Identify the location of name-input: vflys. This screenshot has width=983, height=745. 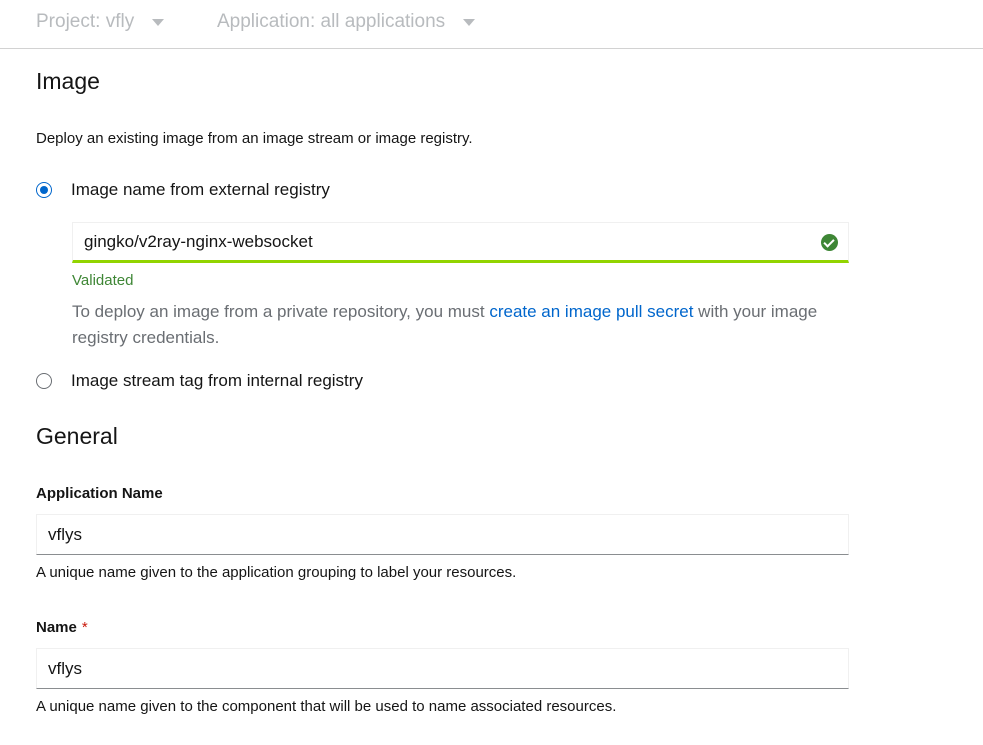
(442, 668).